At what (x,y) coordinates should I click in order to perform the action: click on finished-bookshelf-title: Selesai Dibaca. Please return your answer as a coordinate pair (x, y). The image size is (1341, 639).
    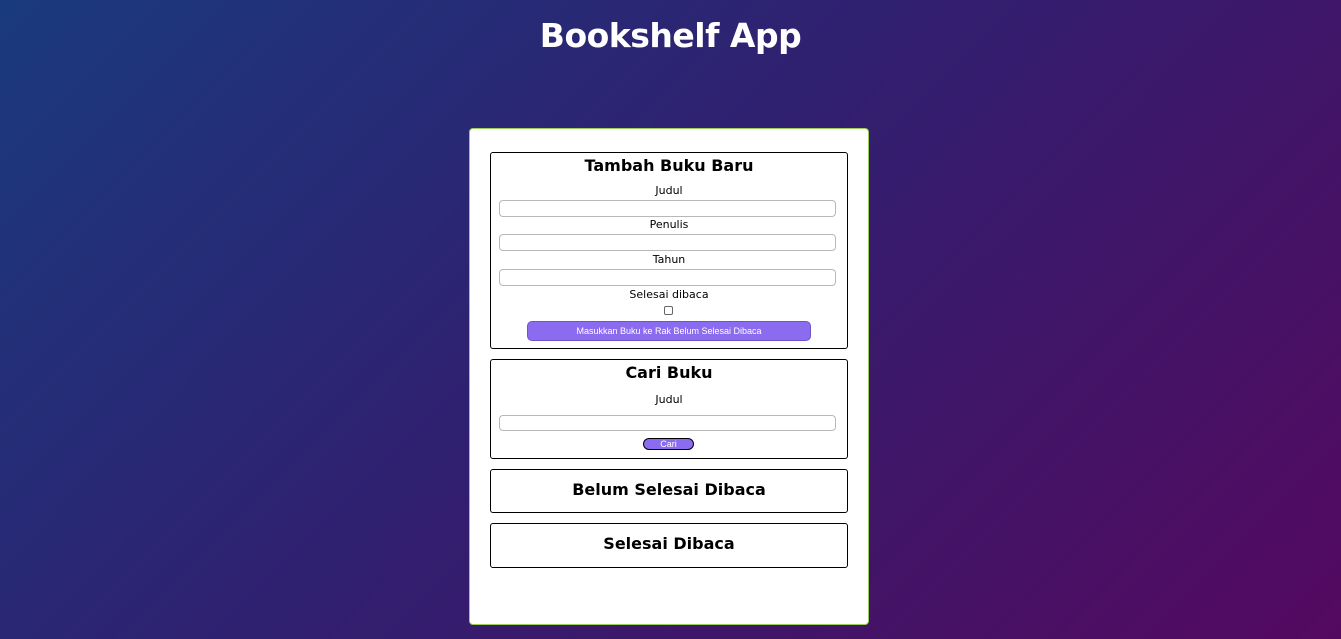
    Looking at the image, I should click on (669, 543).